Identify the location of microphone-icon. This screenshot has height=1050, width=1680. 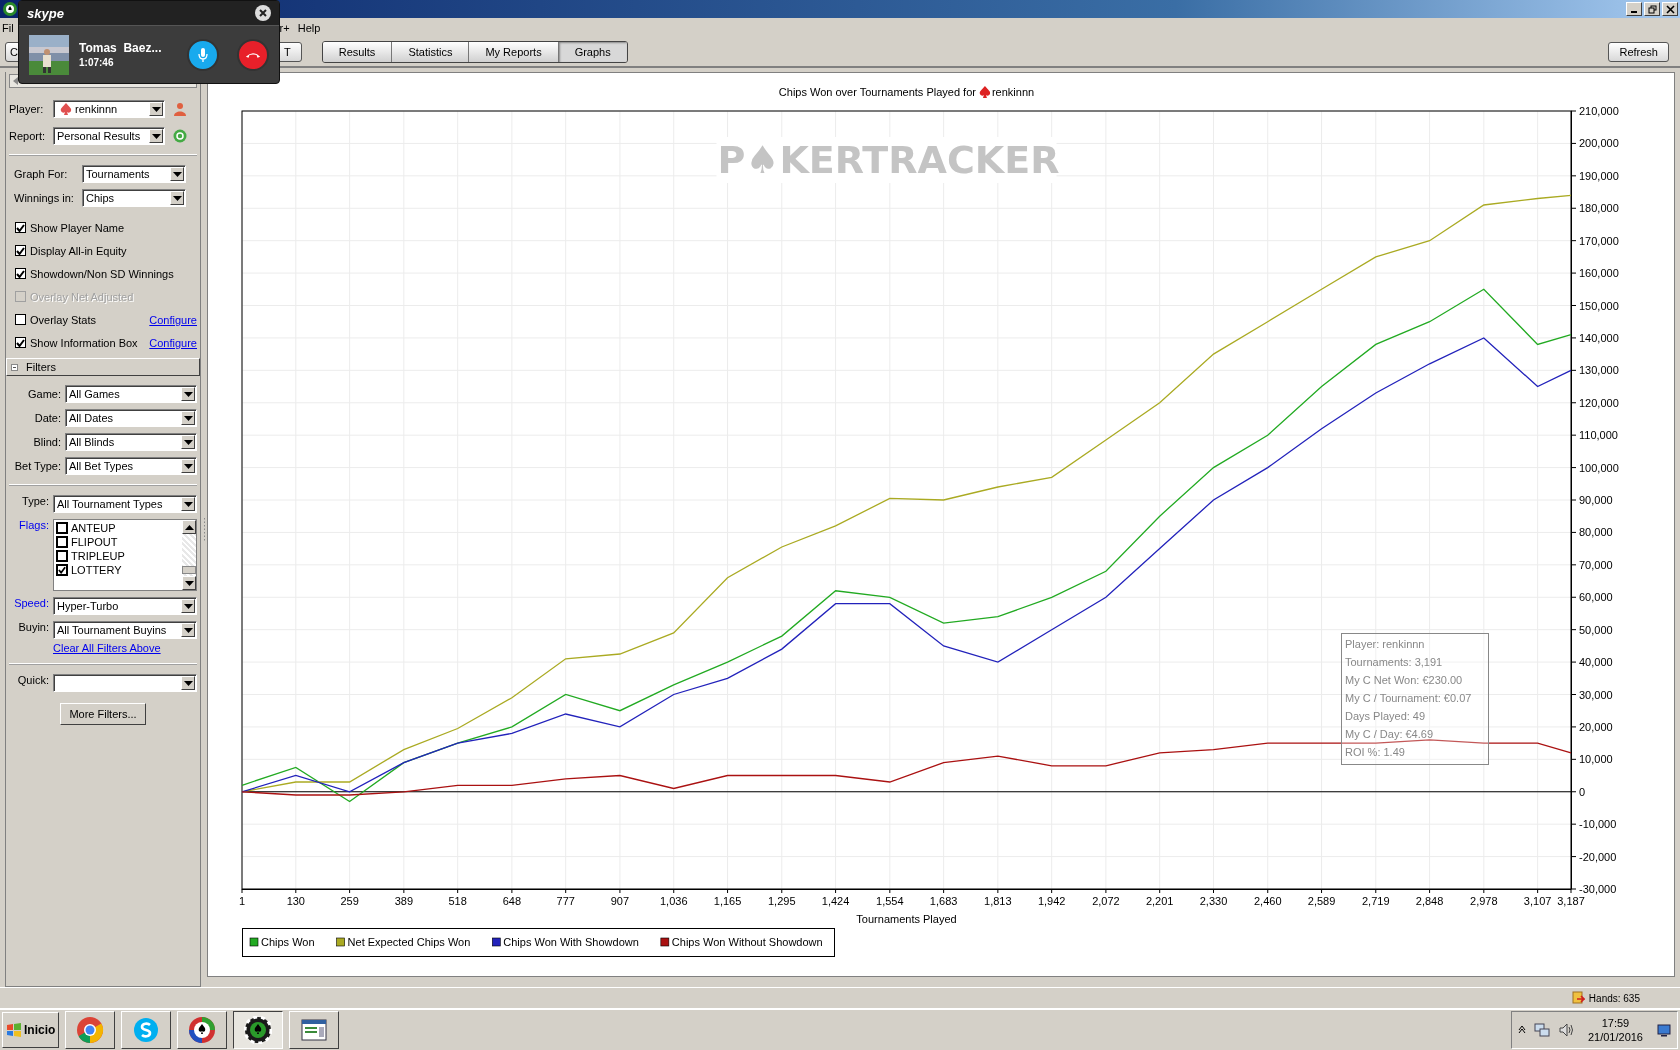
(203, 54).